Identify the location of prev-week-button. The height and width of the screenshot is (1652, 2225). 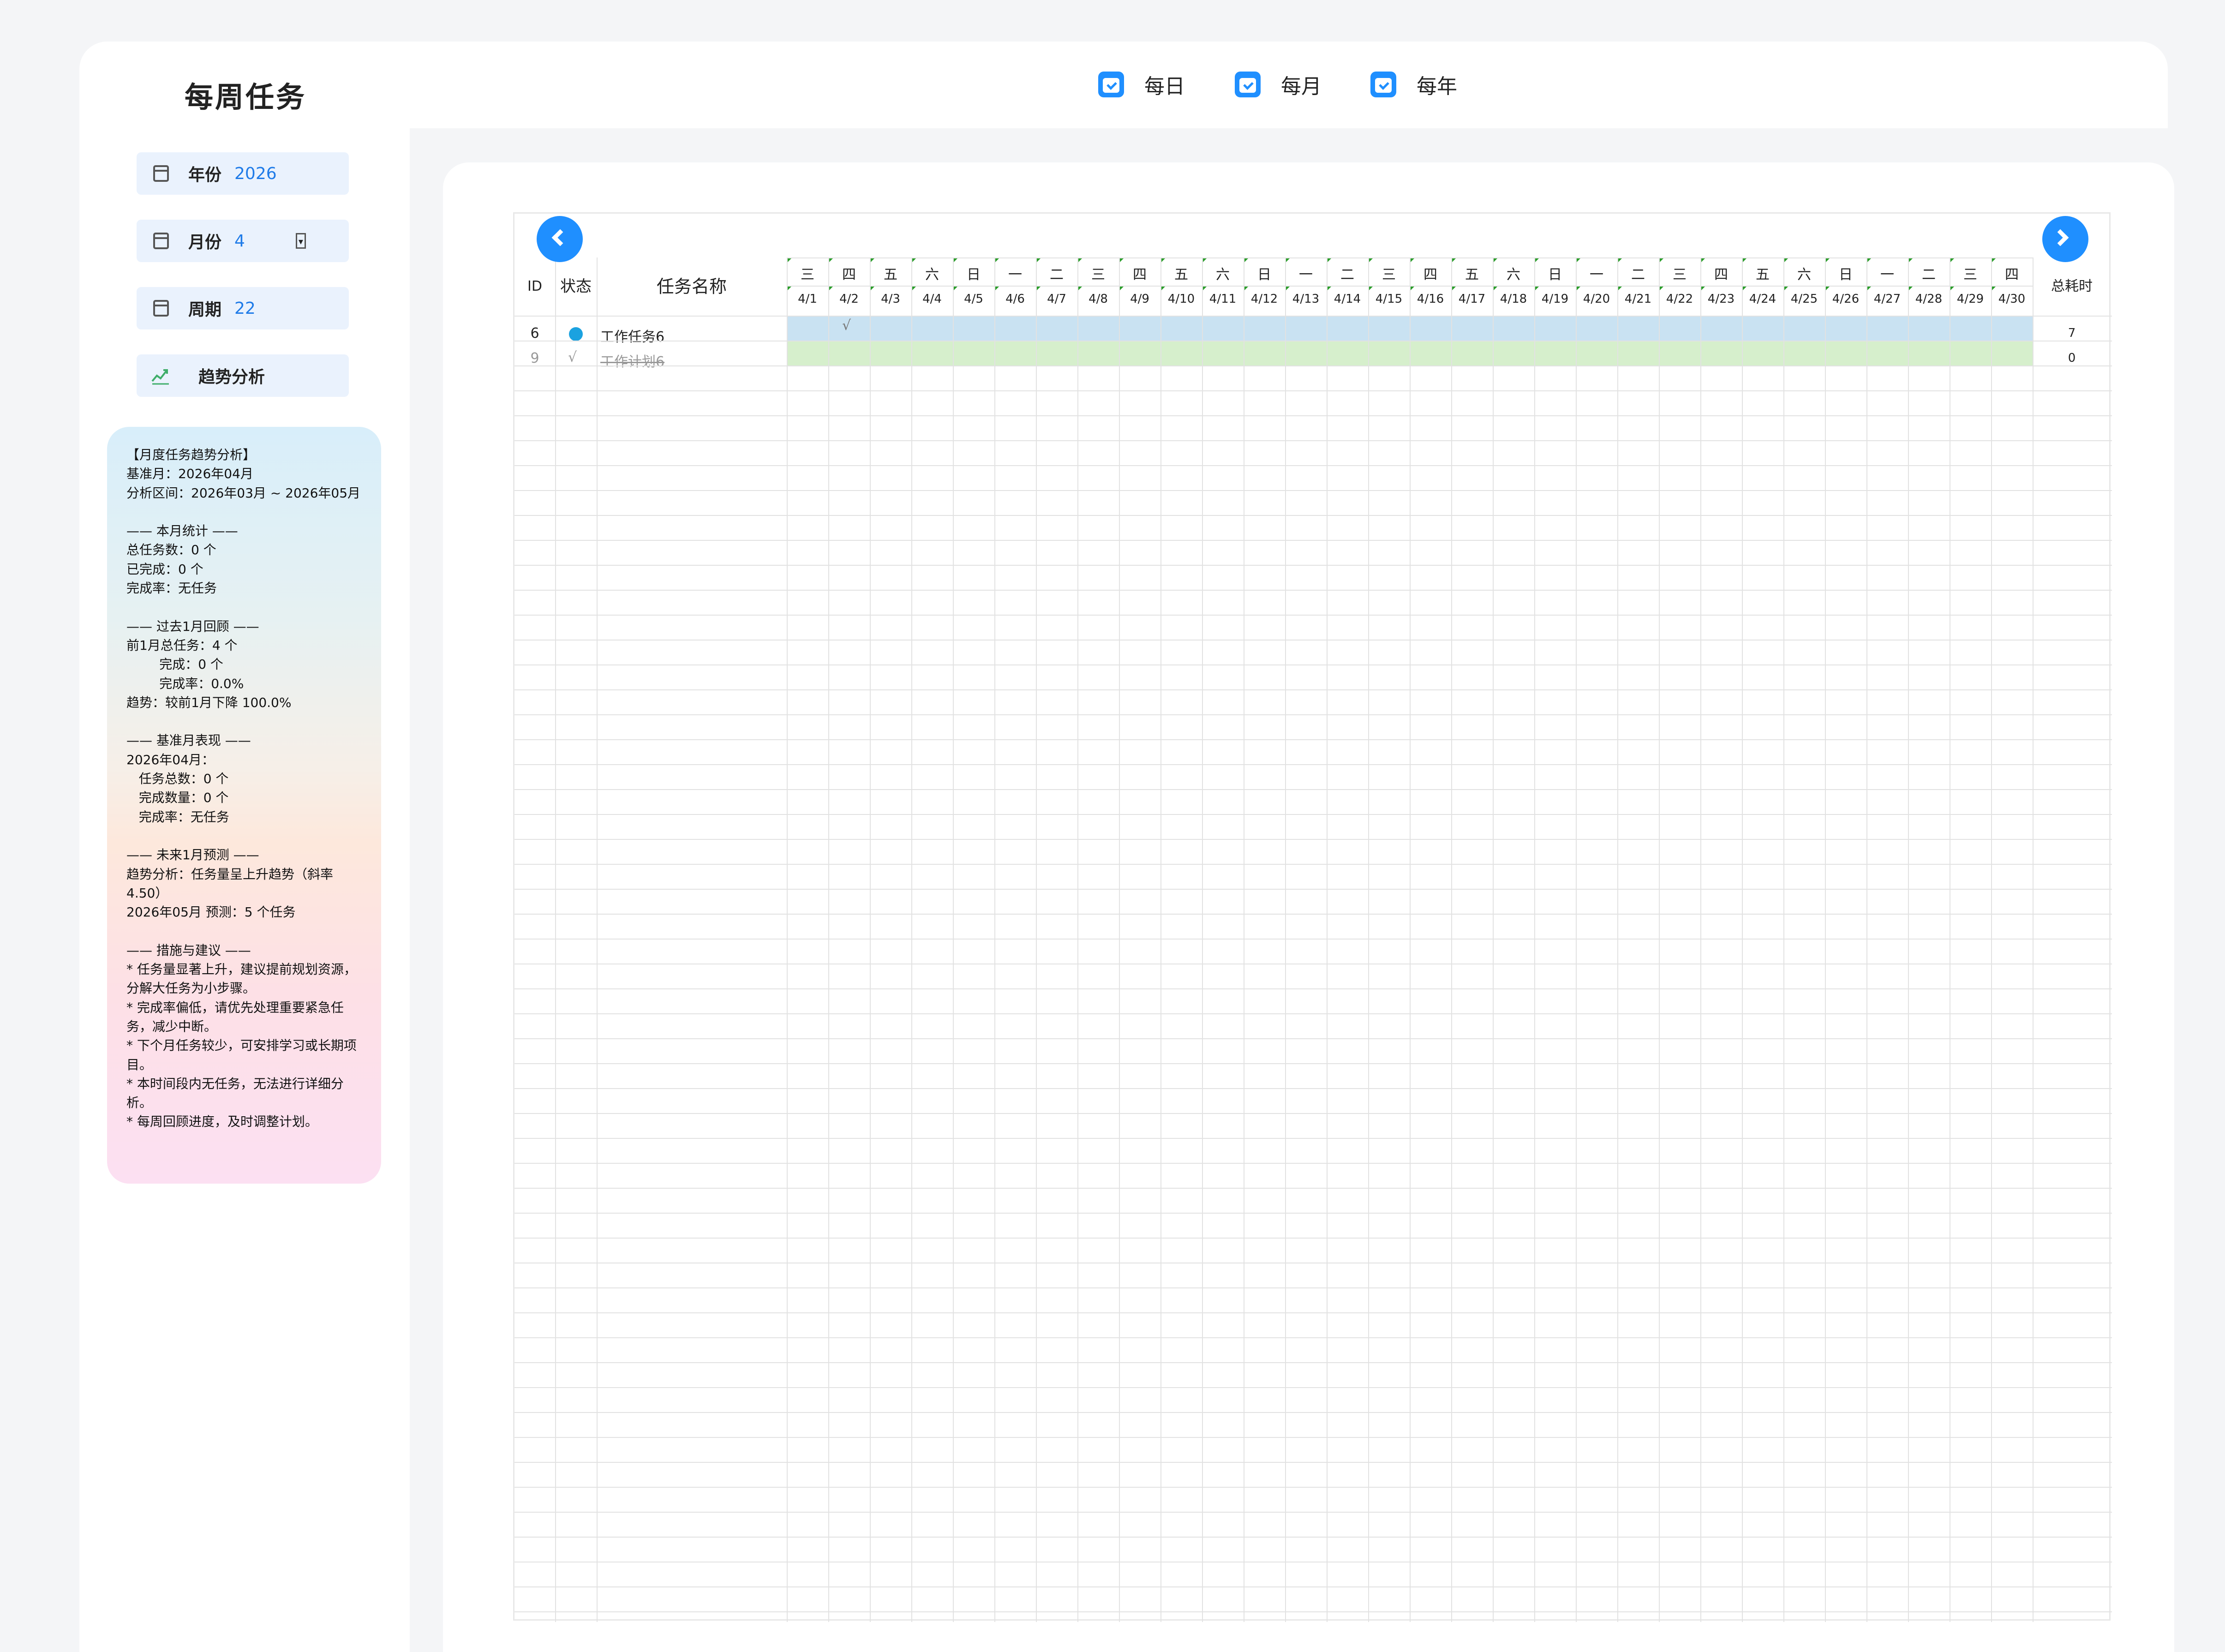
(560, 239).